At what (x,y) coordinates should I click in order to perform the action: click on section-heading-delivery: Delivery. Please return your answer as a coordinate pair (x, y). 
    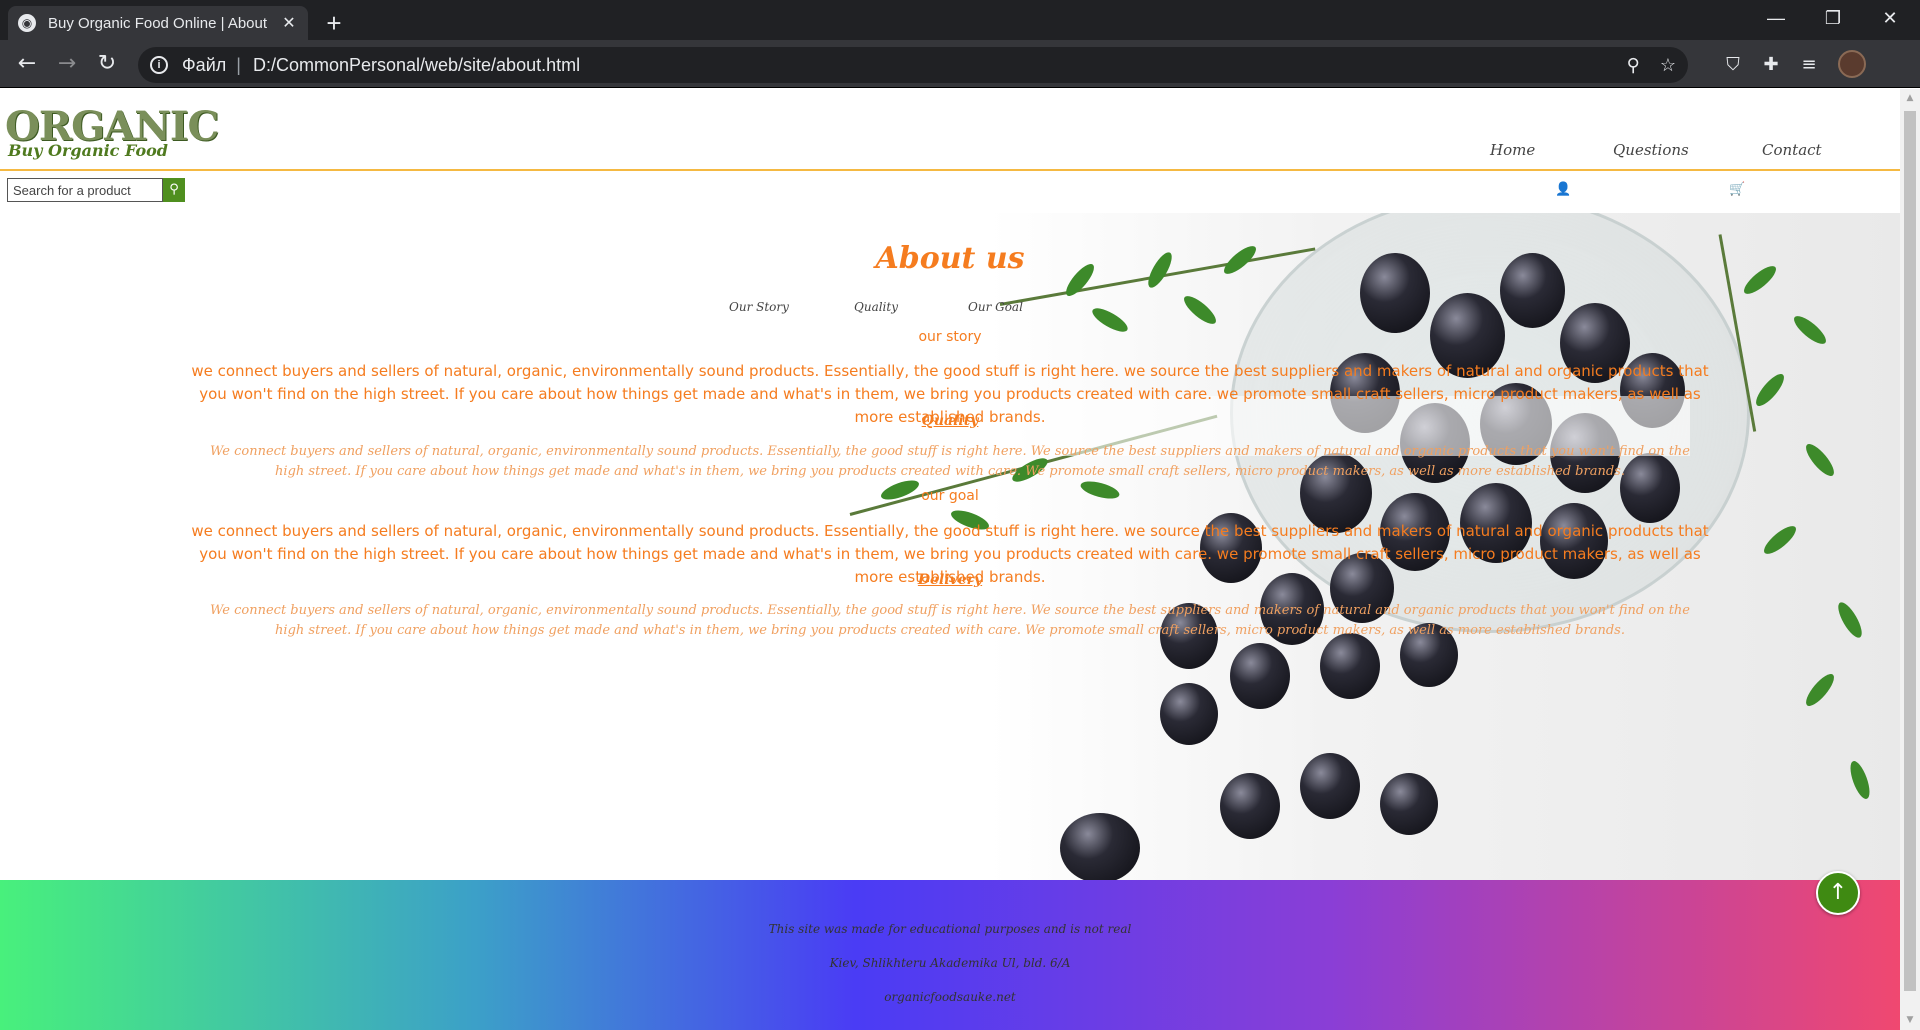
    Looking at the image, I should click on (950, 580).